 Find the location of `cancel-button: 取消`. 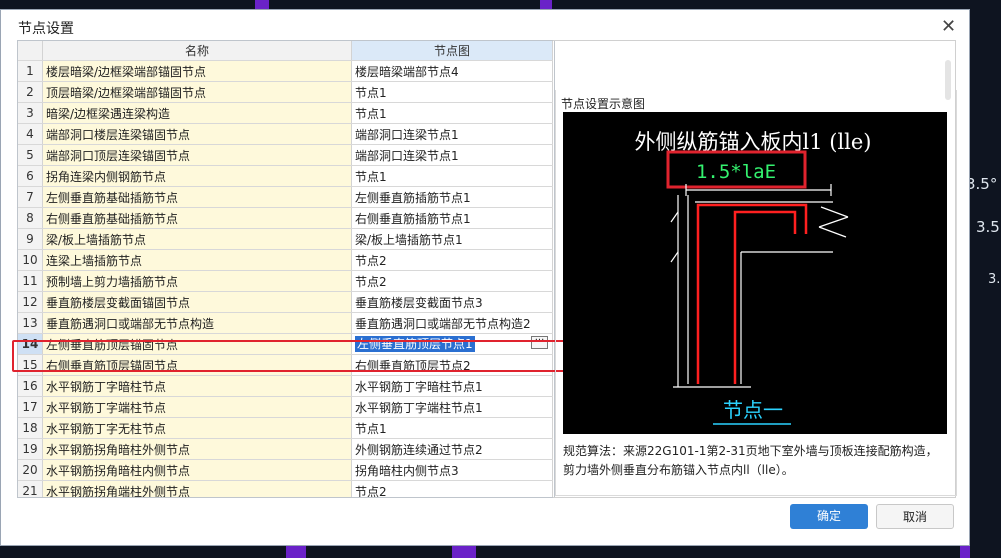

cancel-button: 取消 is located at coordinates (915, 516).